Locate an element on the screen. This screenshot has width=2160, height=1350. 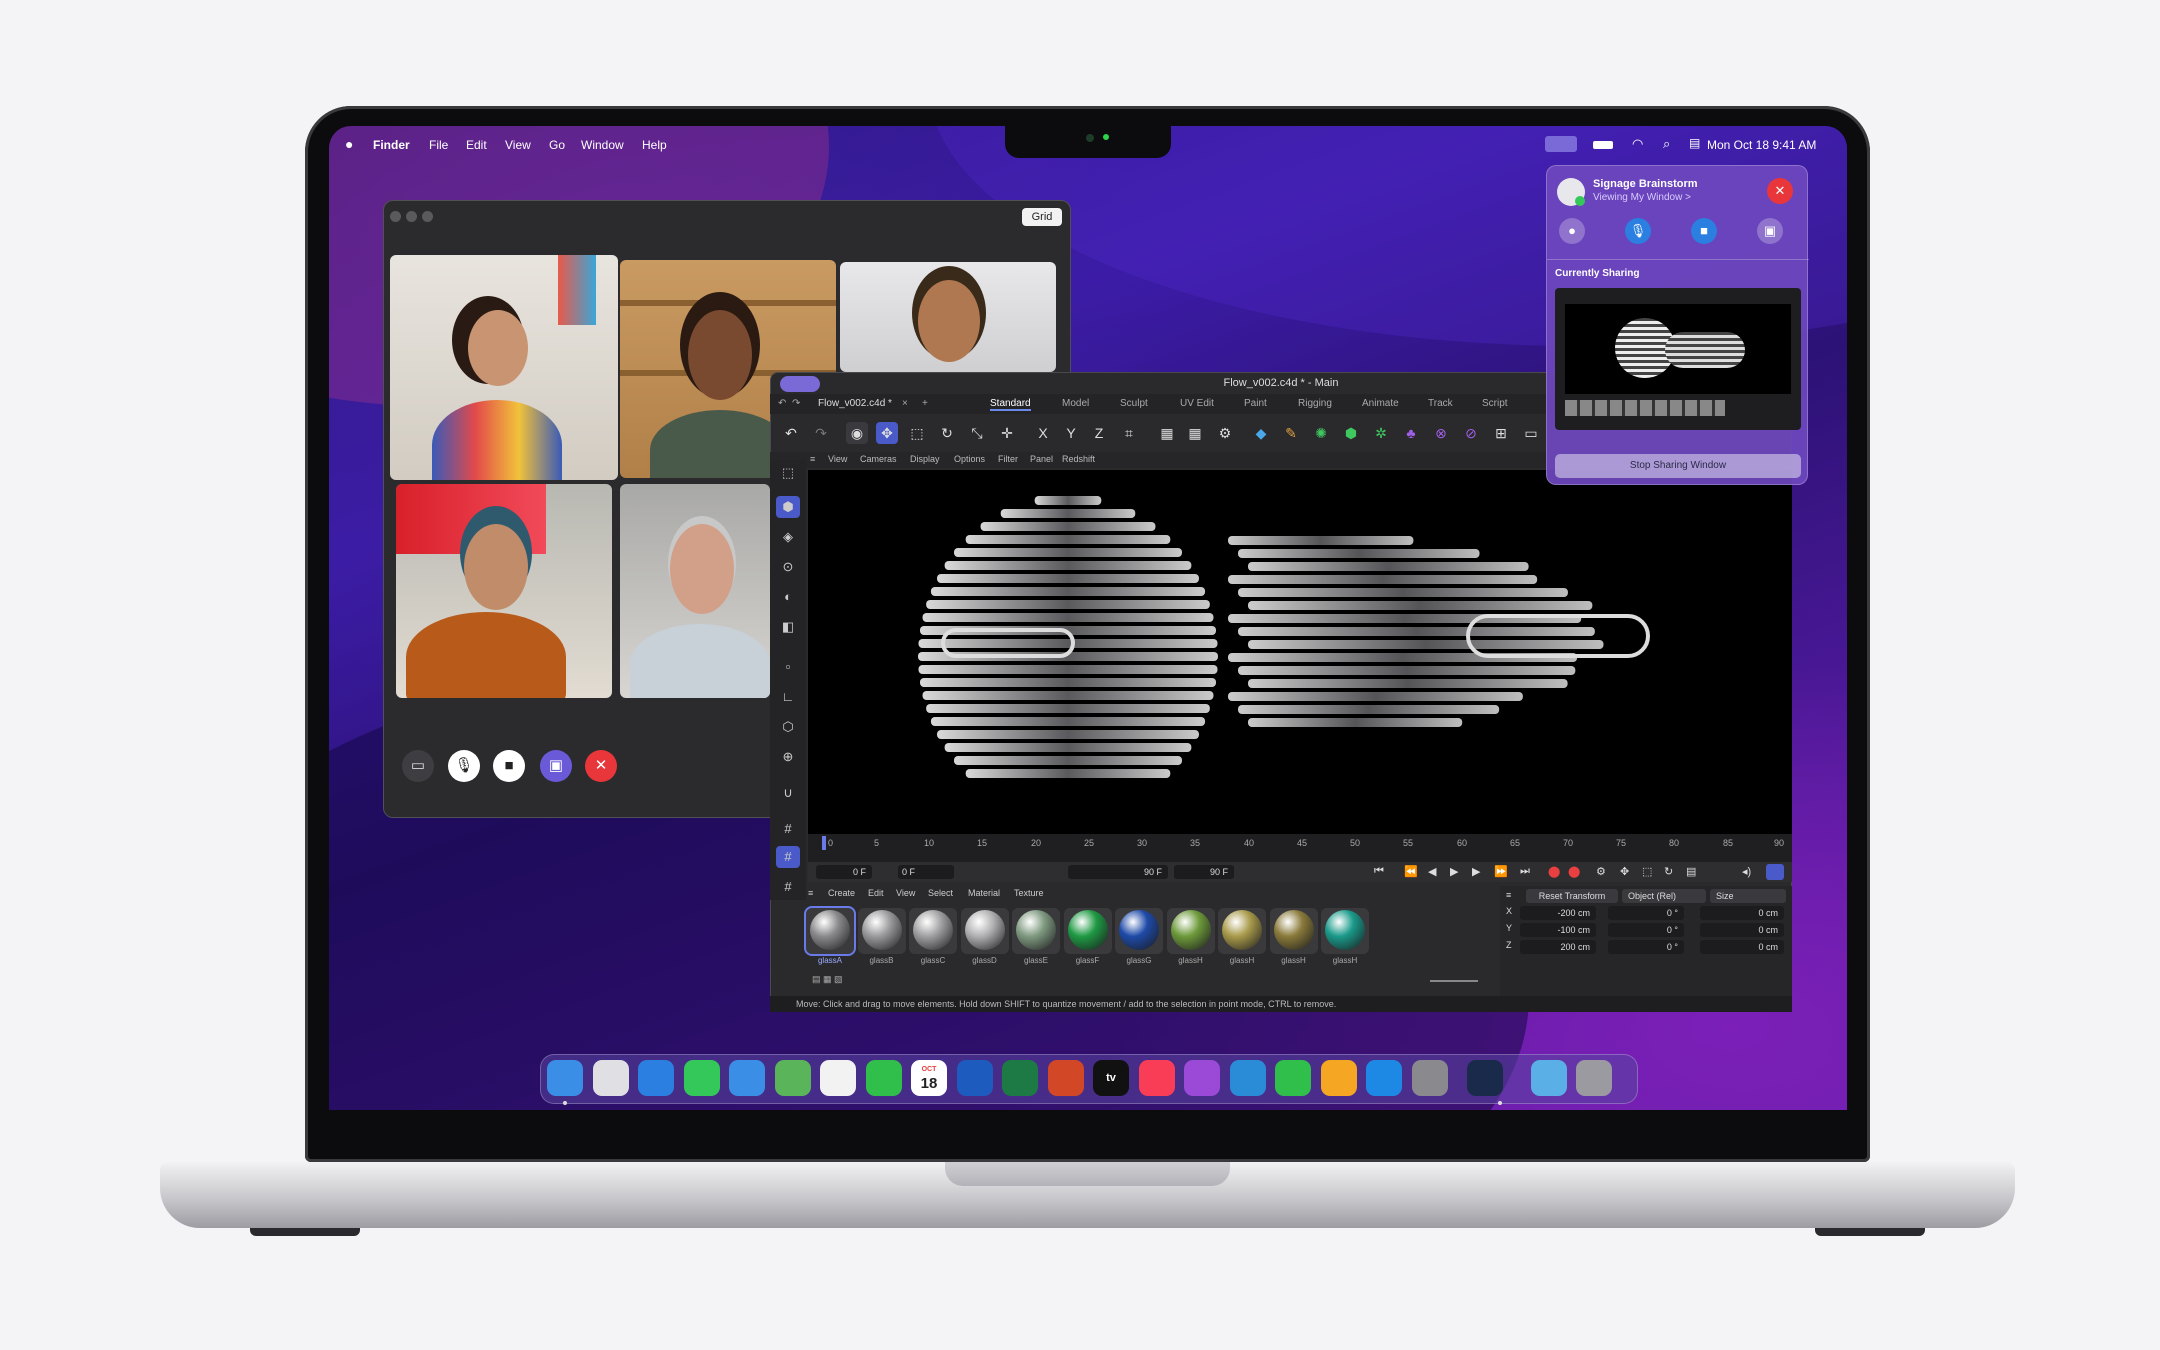
keyframe-settings-icon: ⚙ is located at coordinates (1601, 871).